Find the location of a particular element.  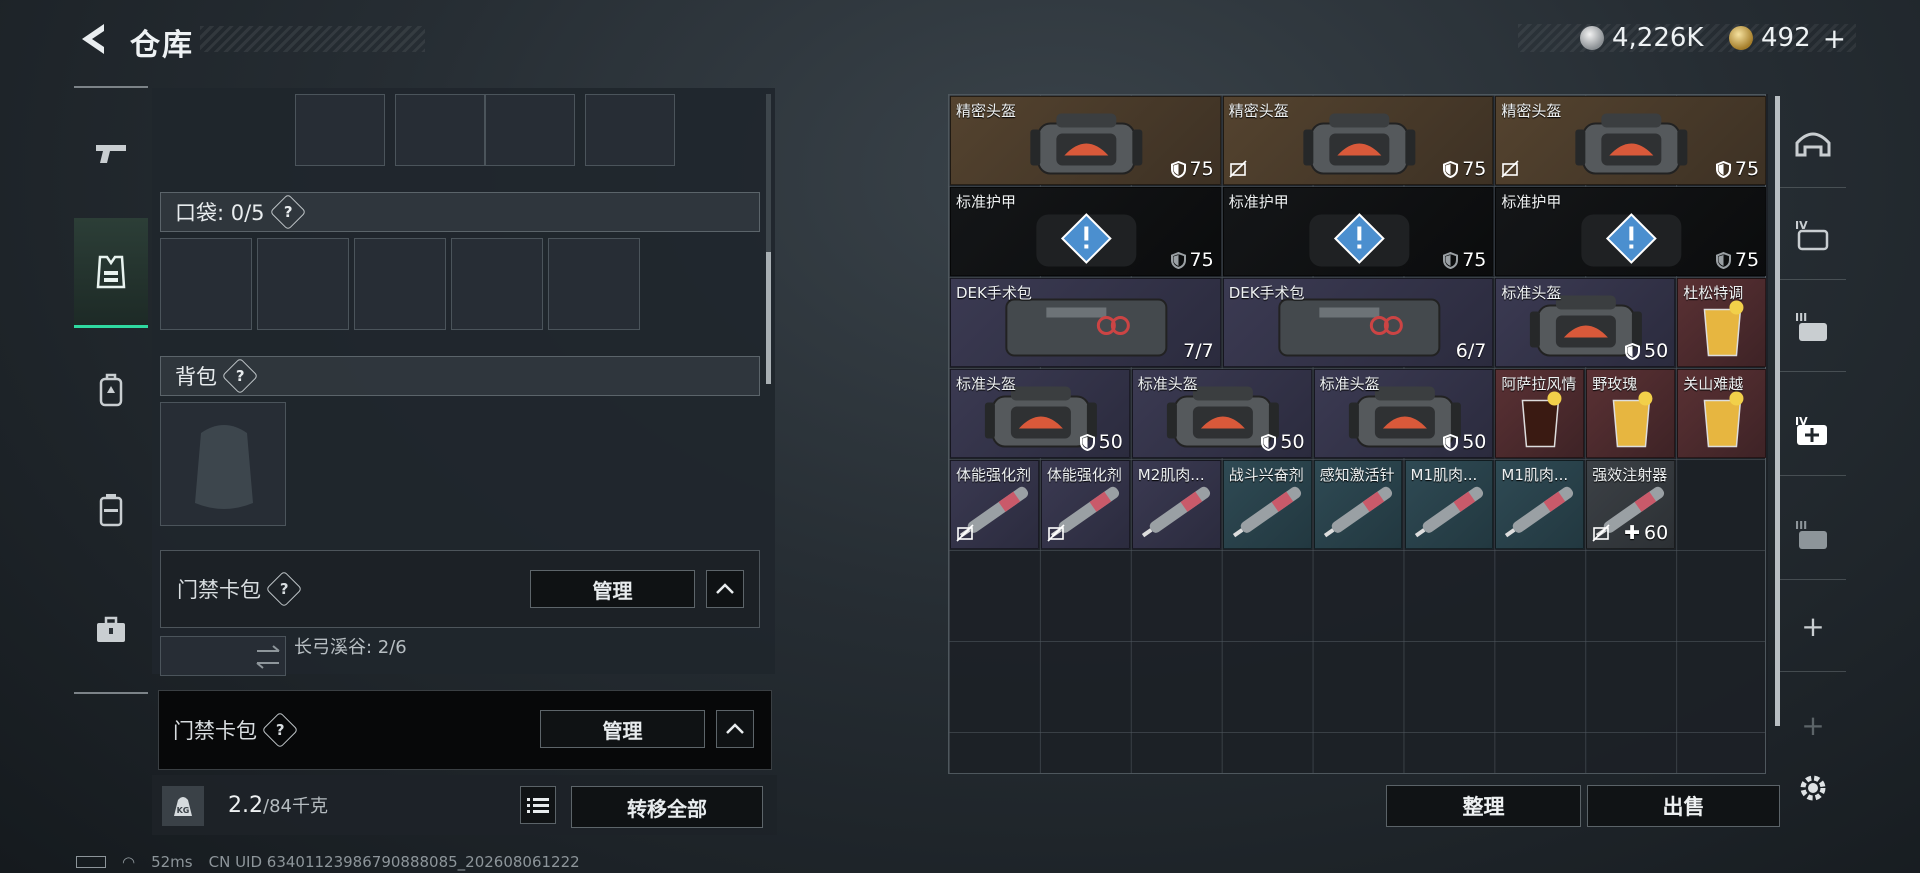

item-name: 阿萨拉风情 is located at coordinates (1539, 384).